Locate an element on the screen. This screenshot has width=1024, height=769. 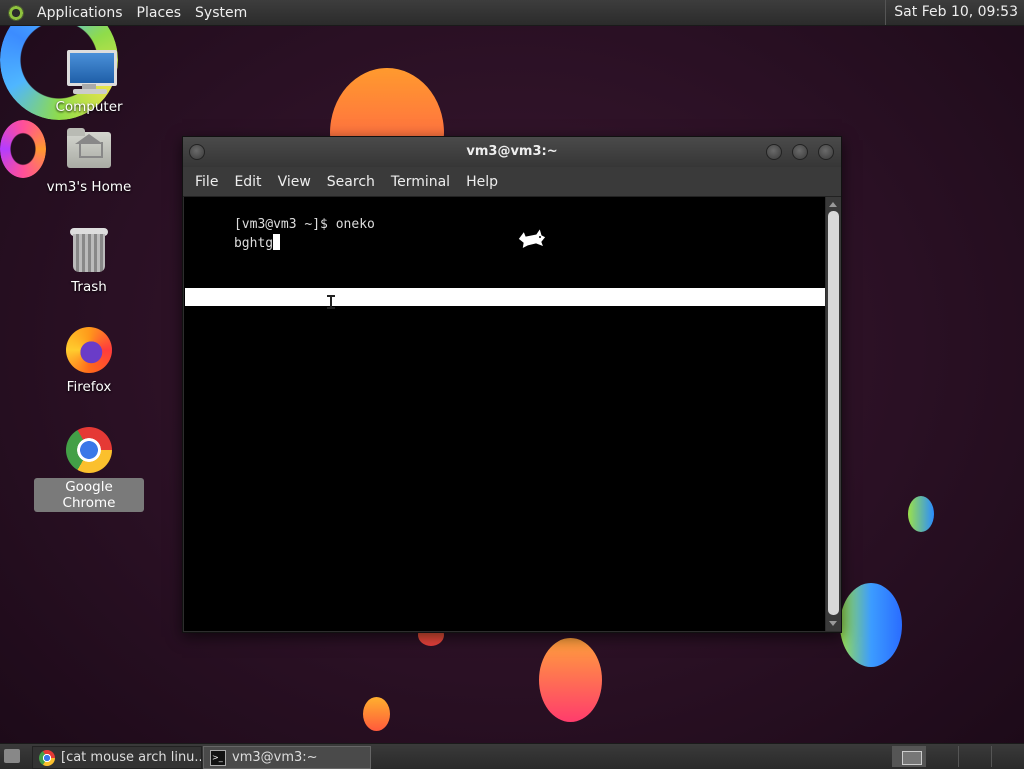
terminal-menubar: File Edit View Search Terminal Help is located at coordinates (512, 182).